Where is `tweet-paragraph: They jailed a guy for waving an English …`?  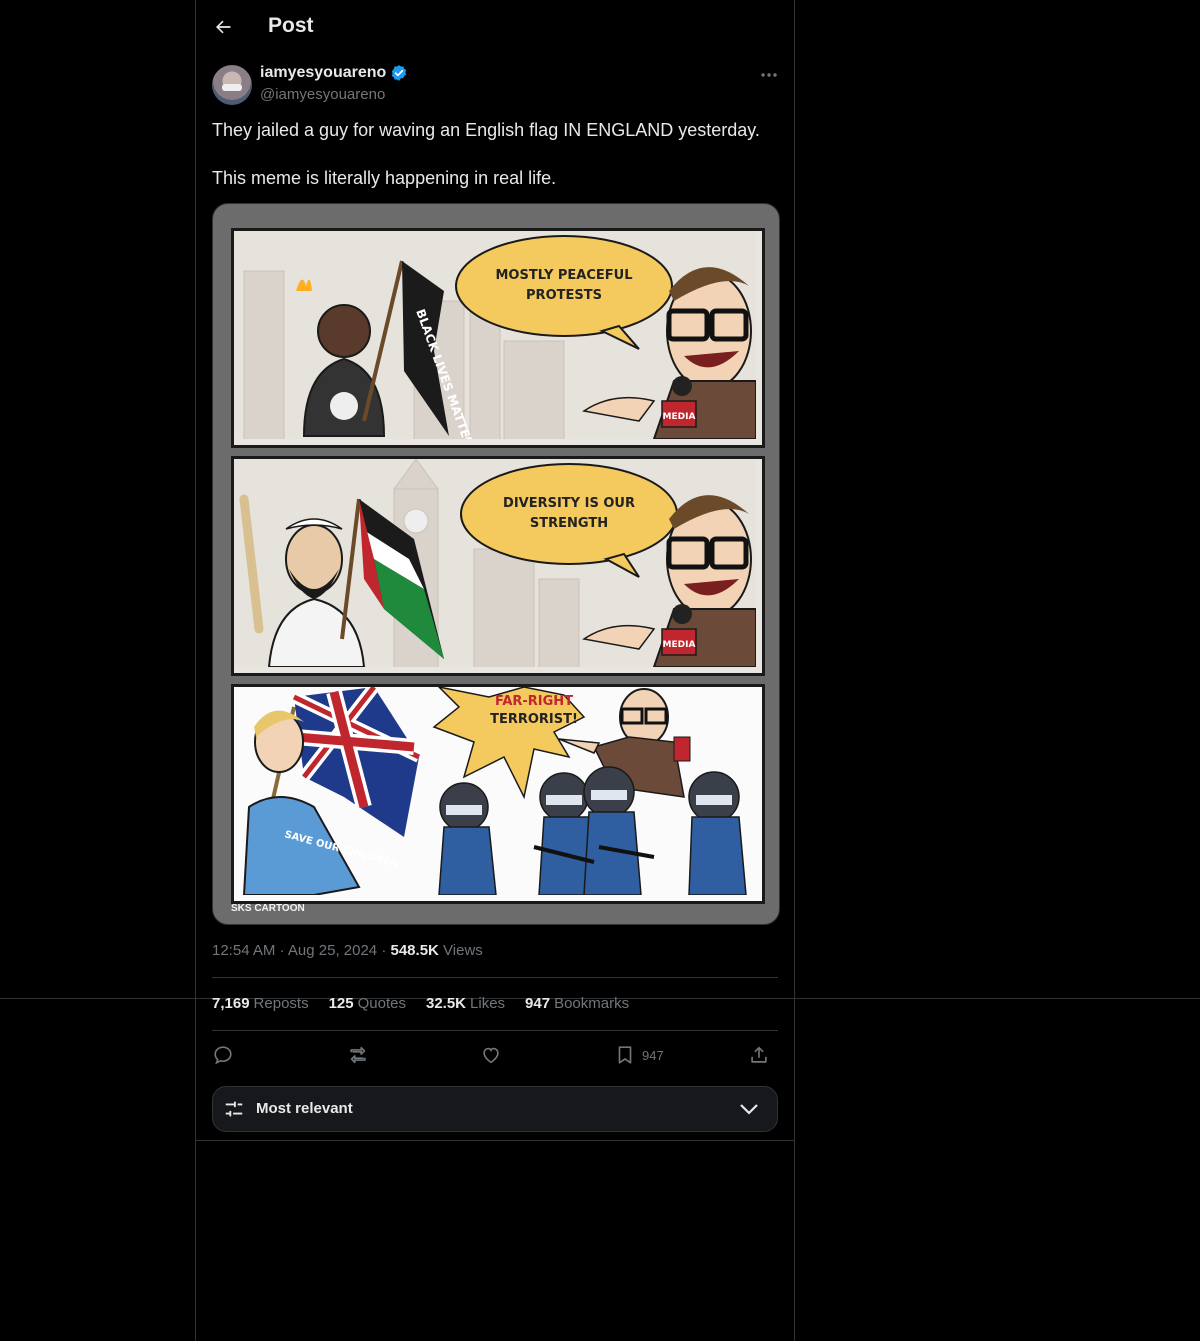 tweet-paragraph: They jailed a guy for waving an English … is located at coordinates (486, 130).